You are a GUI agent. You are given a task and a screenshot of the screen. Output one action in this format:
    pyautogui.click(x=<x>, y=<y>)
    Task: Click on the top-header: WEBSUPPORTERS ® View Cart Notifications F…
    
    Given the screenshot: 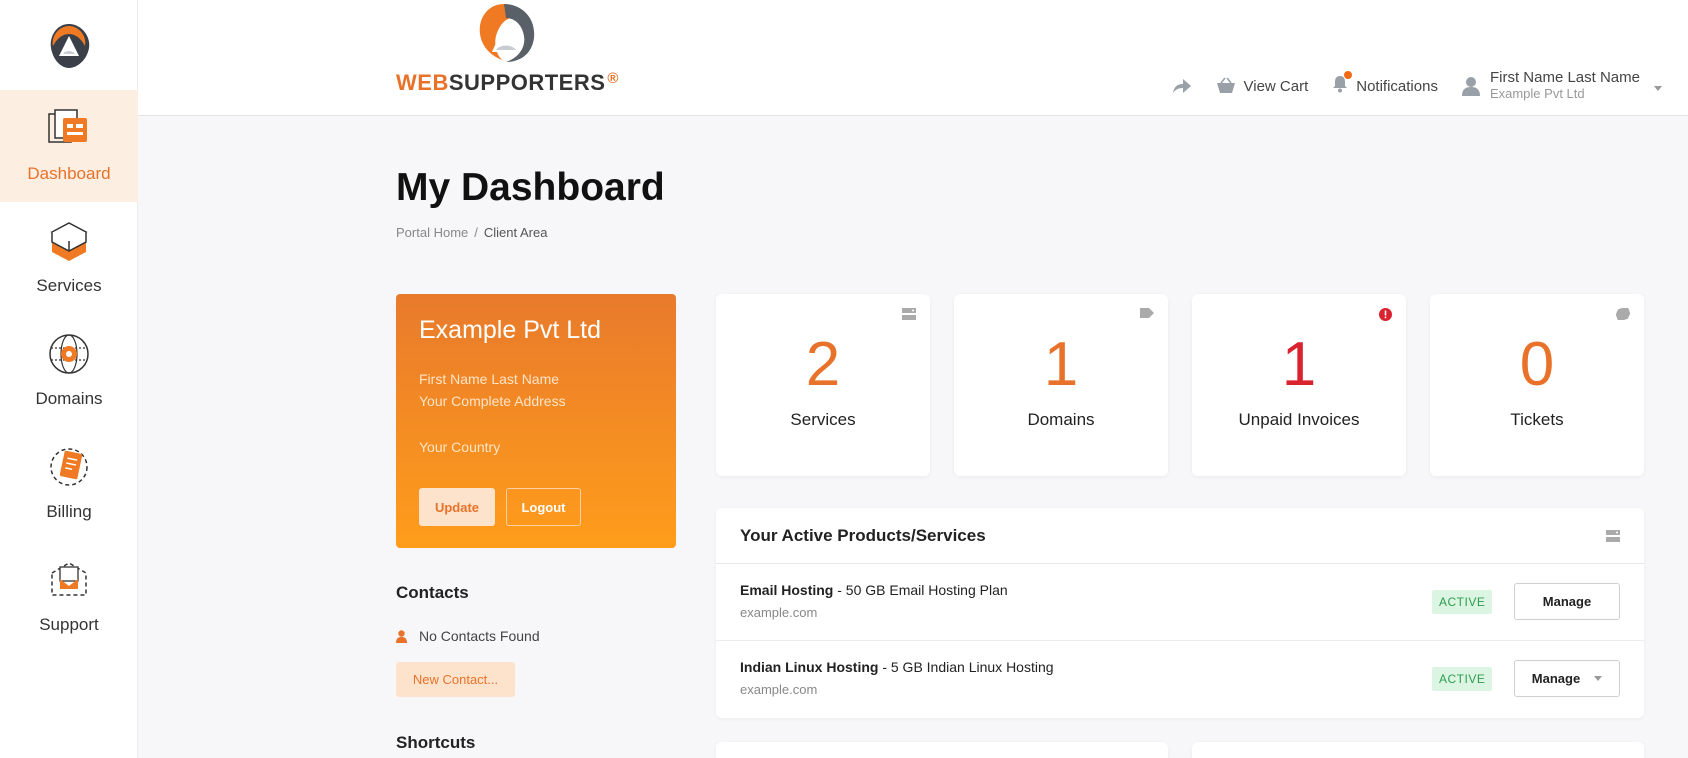 What is the action you would take?
    pyautogui.click(x=913, y=58)
    